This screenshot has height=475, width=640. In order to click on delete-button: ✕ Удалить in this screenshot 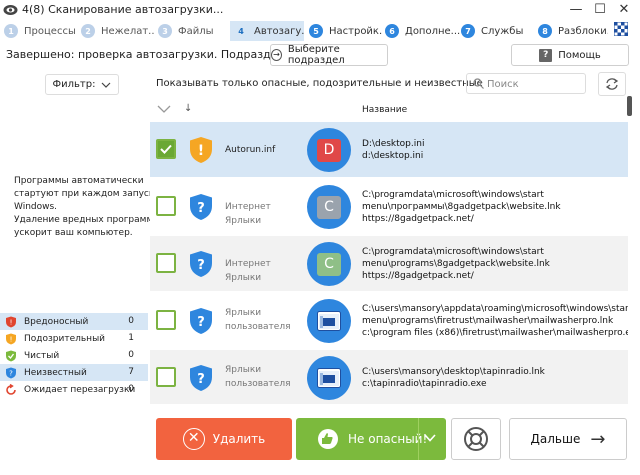, I will do `click(224, 439)`.